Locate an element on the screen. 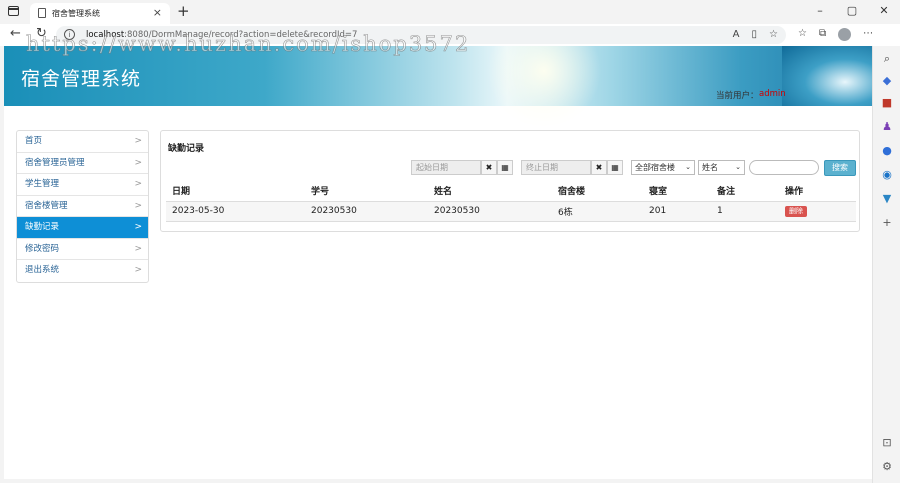  field-select: 姓名 ⌄ is located at coordinates (721, 167).